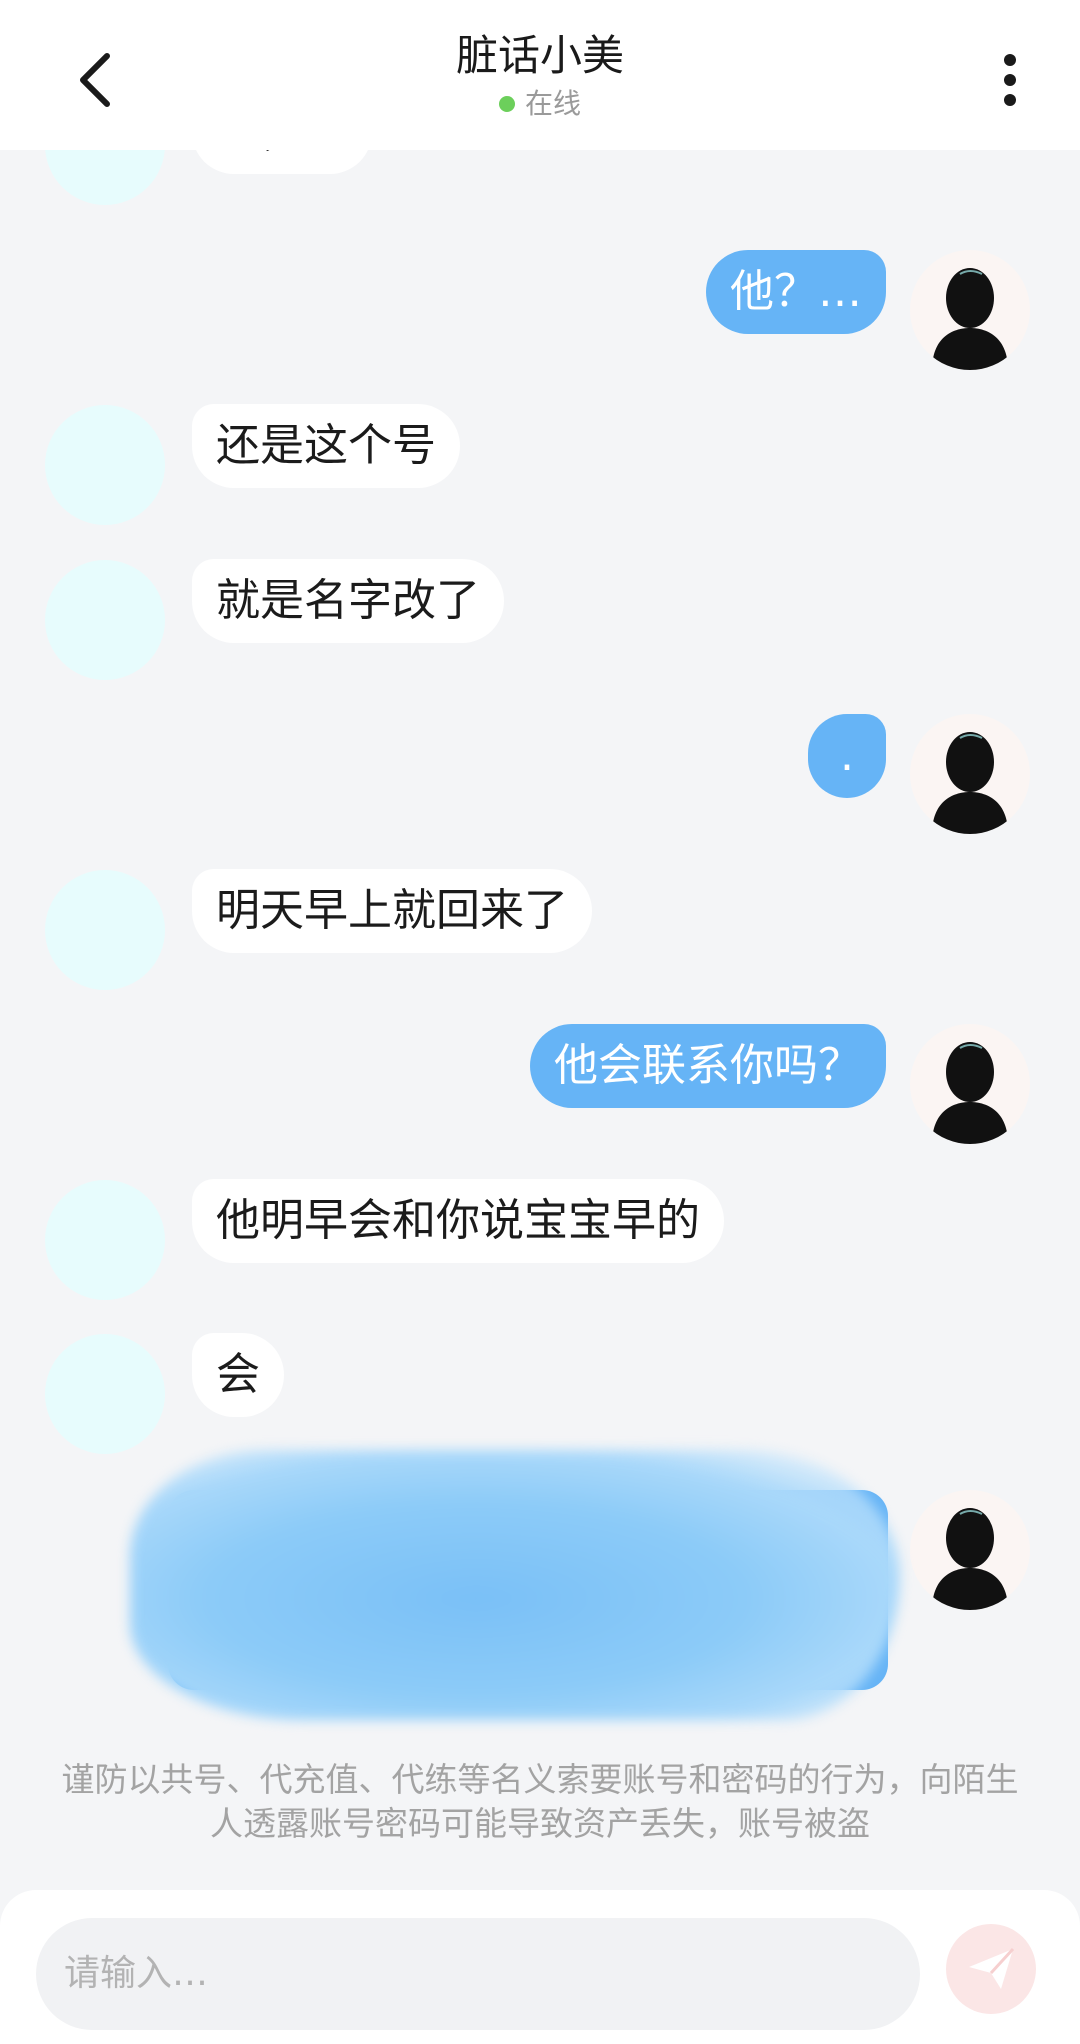  Describe the element at coordinates (238, 1375) in the screenshot. I see `incoming-message-bubble: 会` at that location.